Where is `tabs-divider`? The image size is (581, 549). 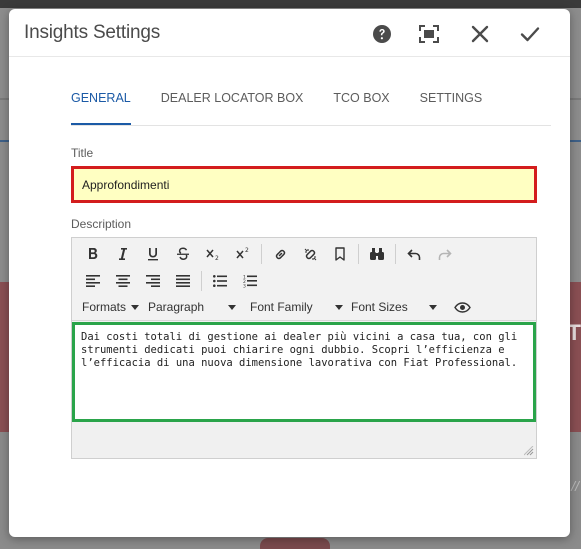 tabs-divider is located at coordinates (311, 125).